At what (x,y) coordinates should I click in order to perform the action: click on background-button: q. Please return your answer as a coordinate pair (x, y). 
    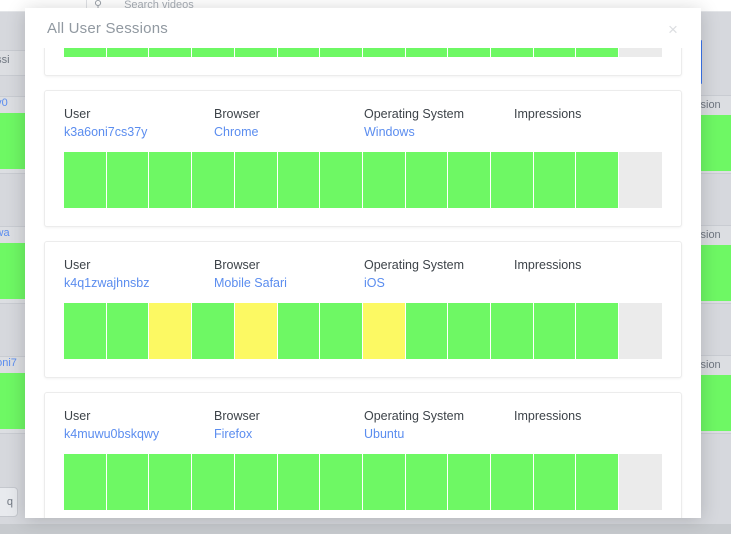
    Looking at the image, I should click on (9, 502).